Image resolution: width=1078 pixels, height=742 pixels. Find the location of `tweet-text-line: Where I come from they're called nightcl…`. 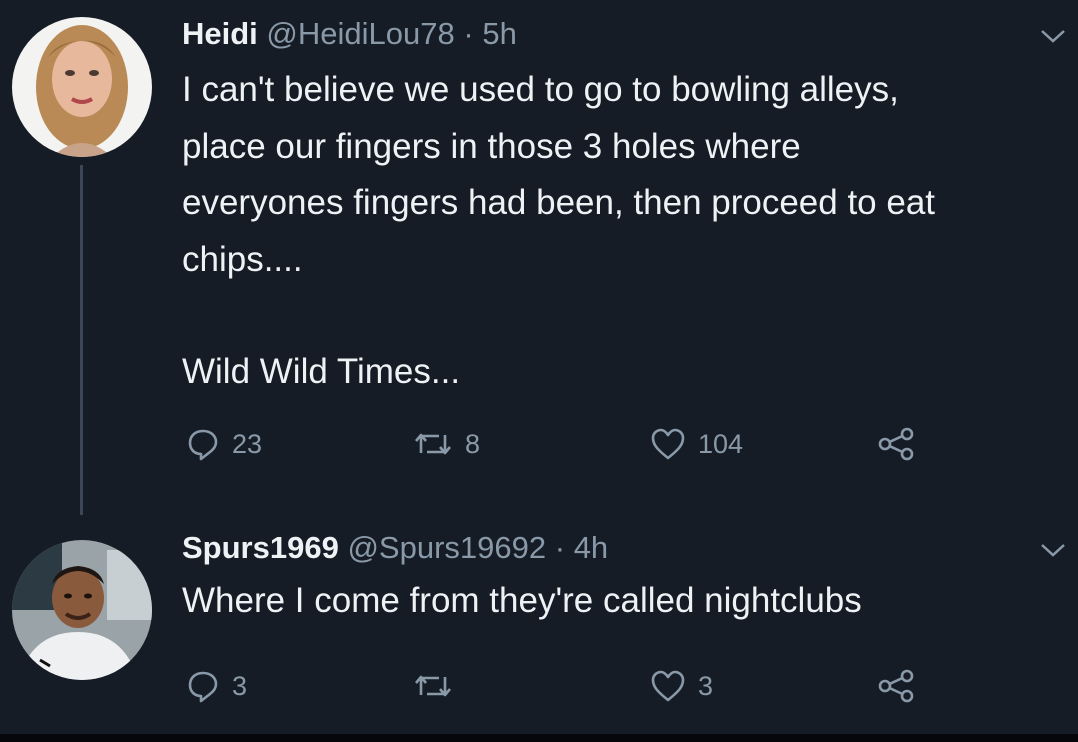

tweet-text-line: Where I come from they're called nightcl… is located at coordinates (522, 600).